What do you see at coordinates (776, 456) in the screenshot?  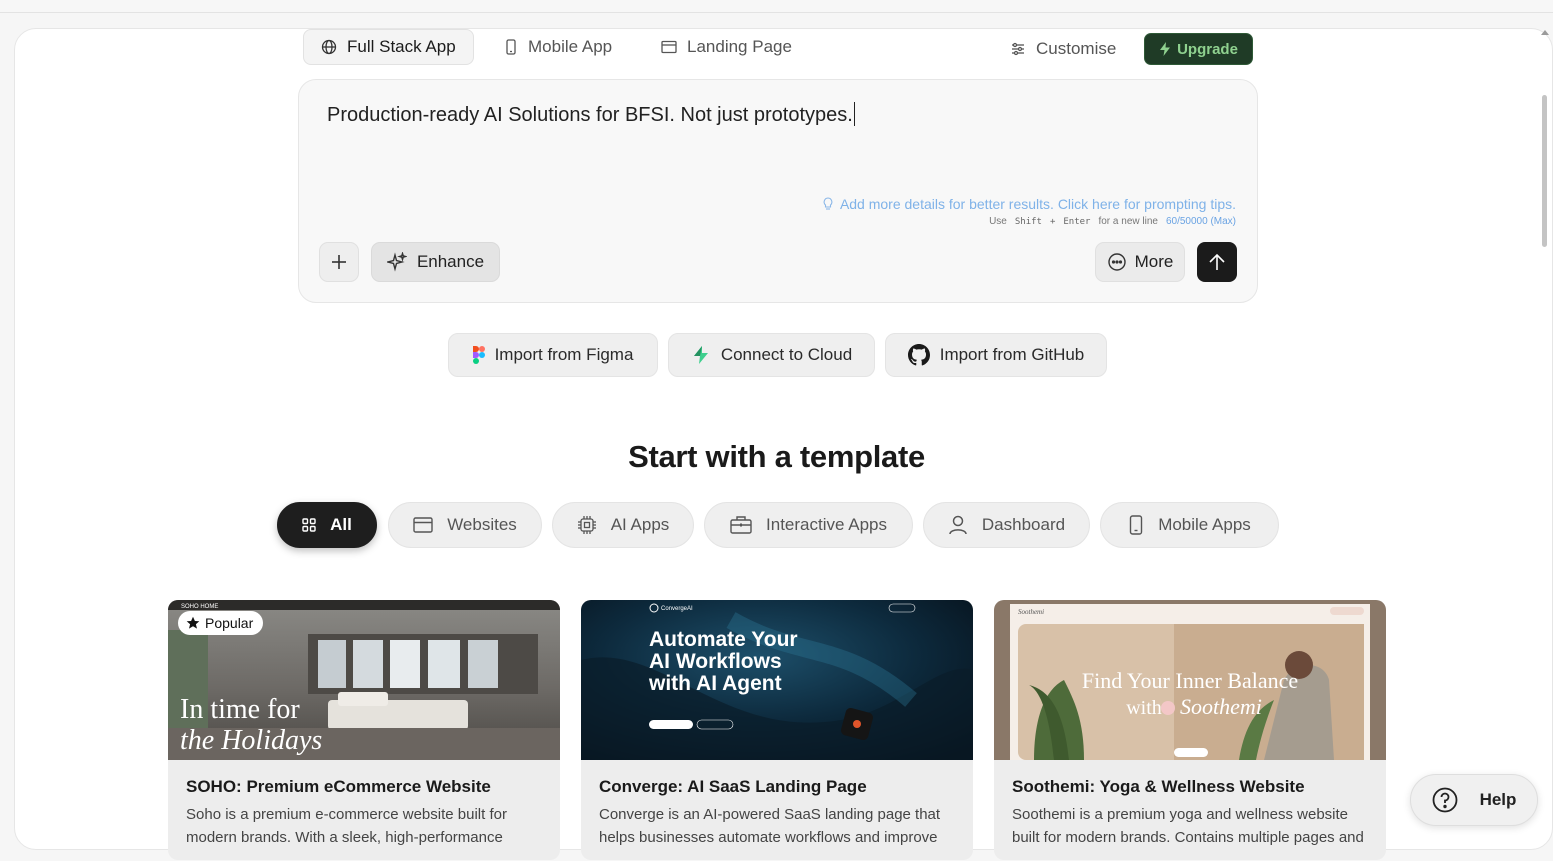 I see `templates-heading: Start with a template` at bounding box center [776, 456].